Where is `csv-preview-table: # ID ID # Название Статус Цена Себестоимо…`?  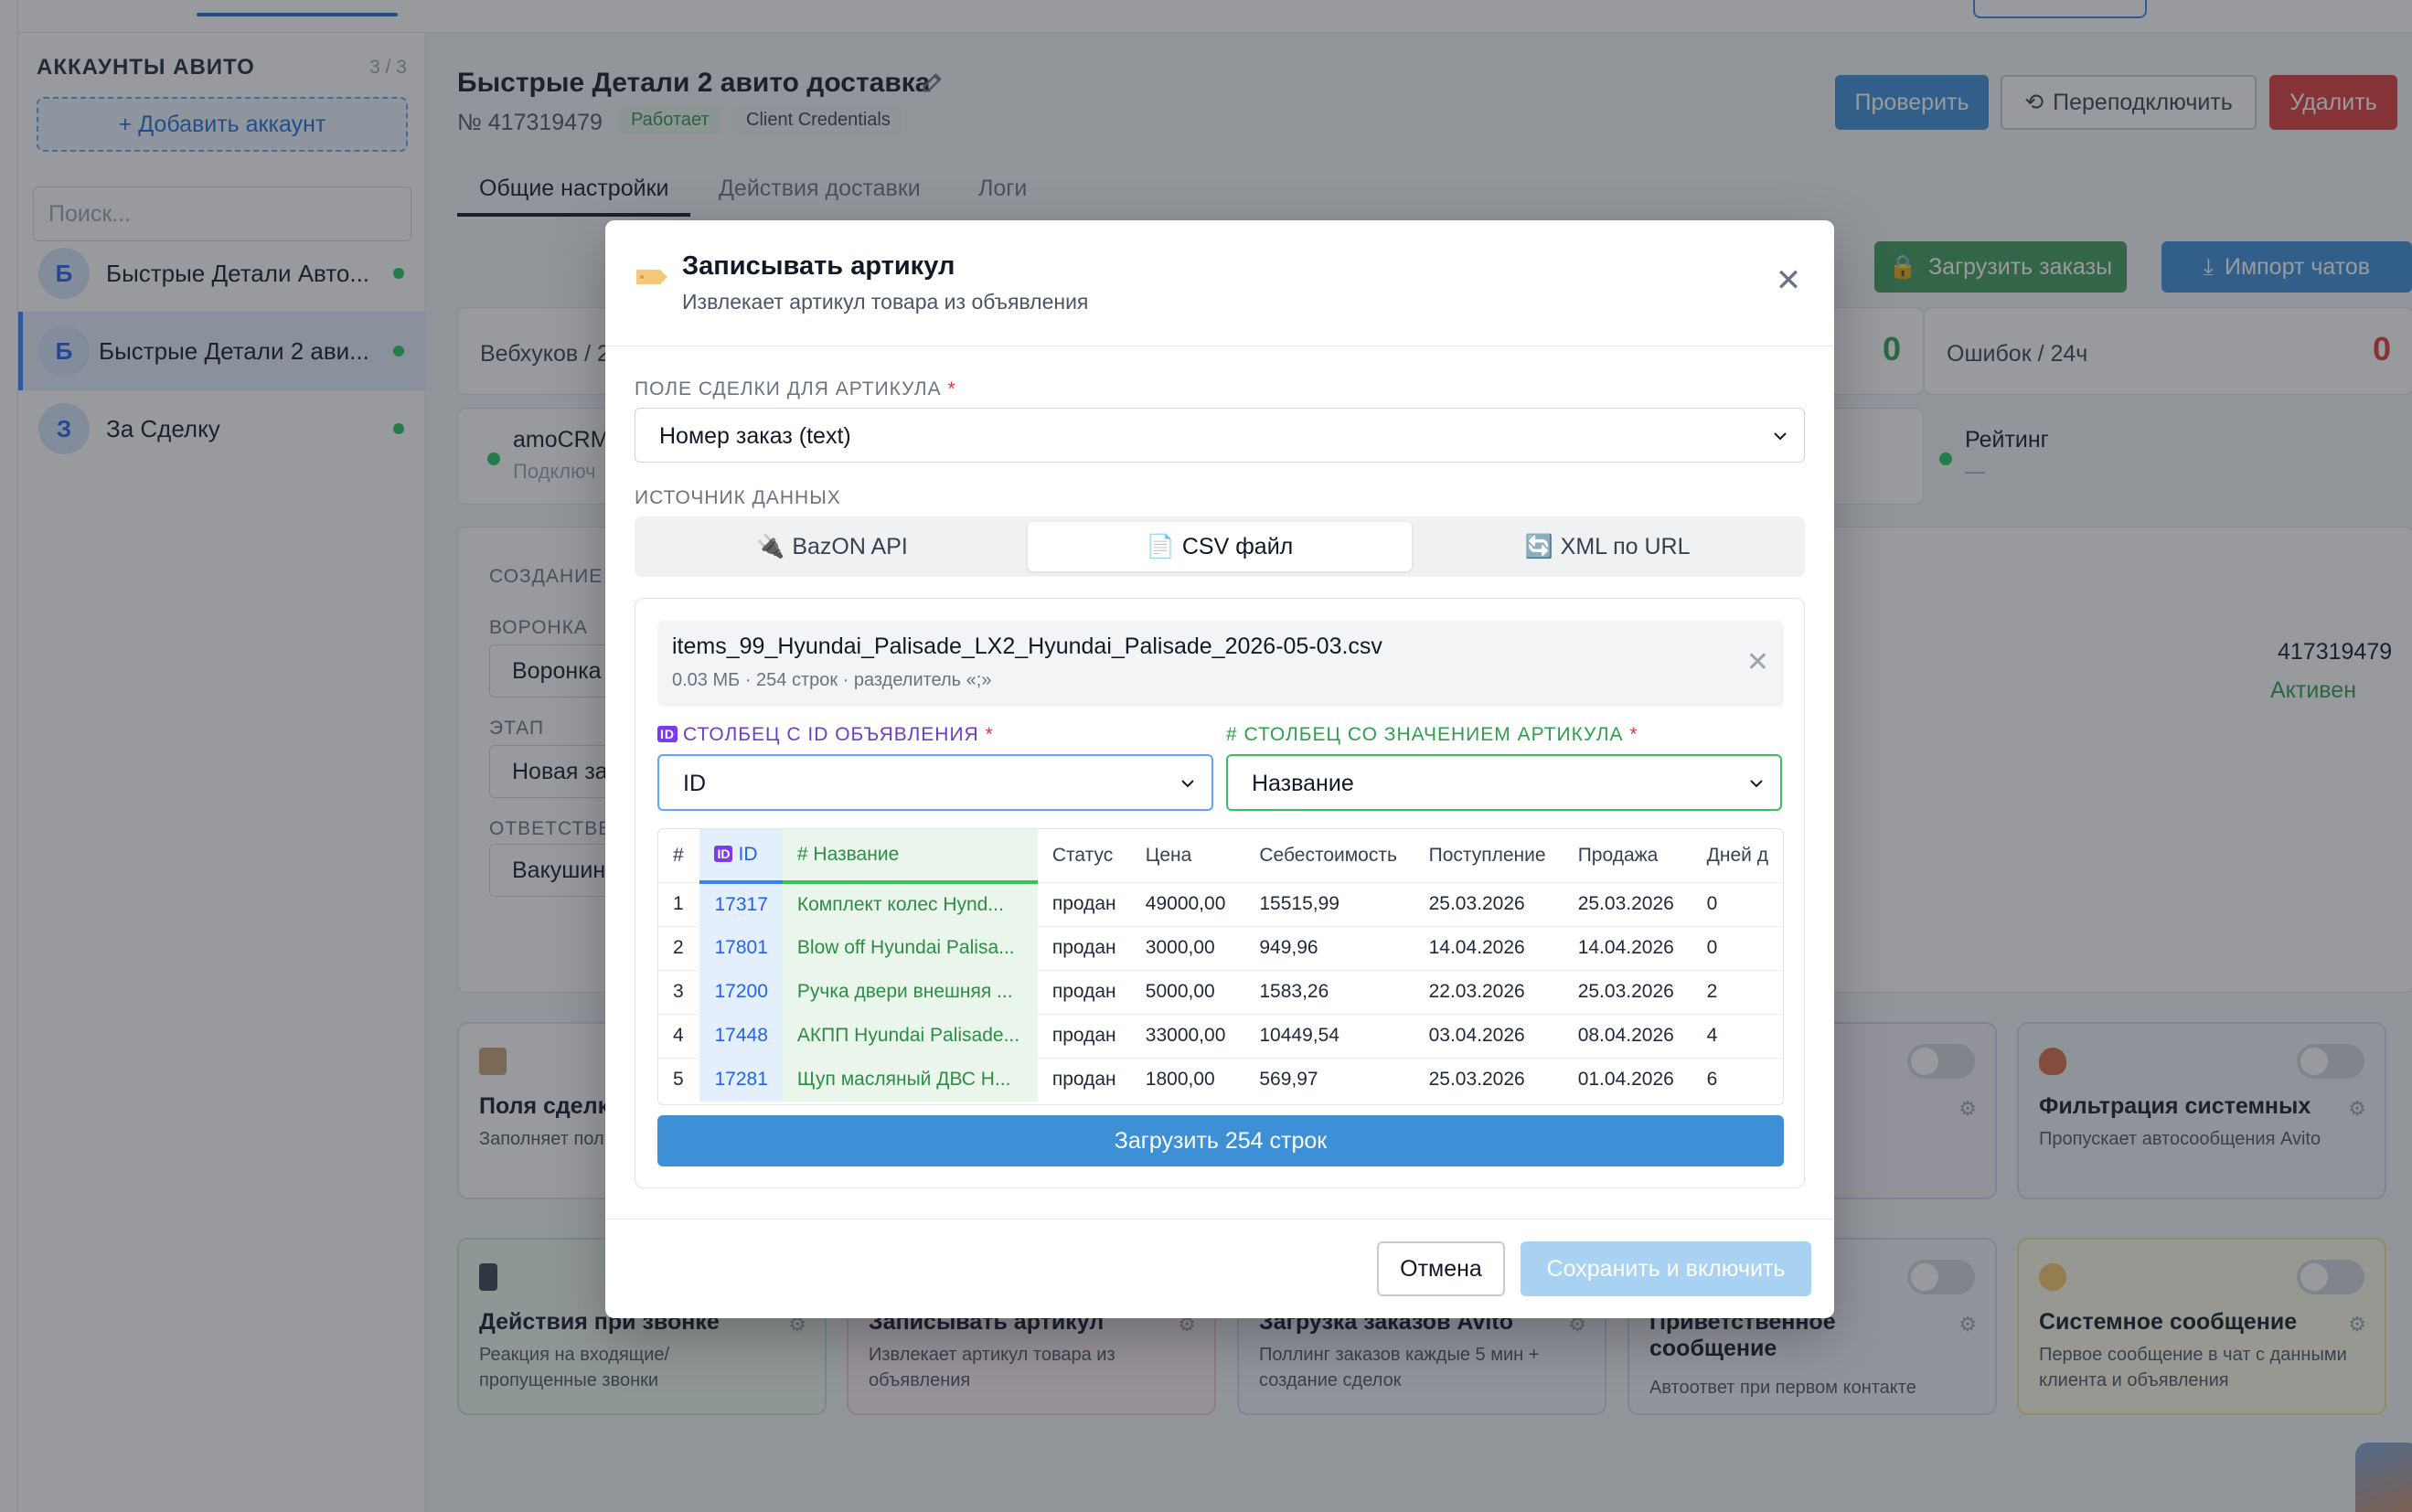 csv-preview-table: # ID ID # Название Статус Цена Себестоимо… is located at coordinates (1220, 965).